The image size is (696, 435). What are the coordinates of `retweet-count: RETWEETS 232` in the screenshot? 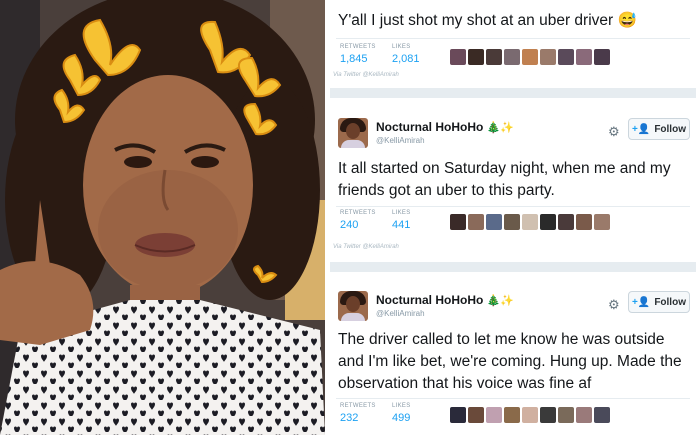 It's located at (358, 413).